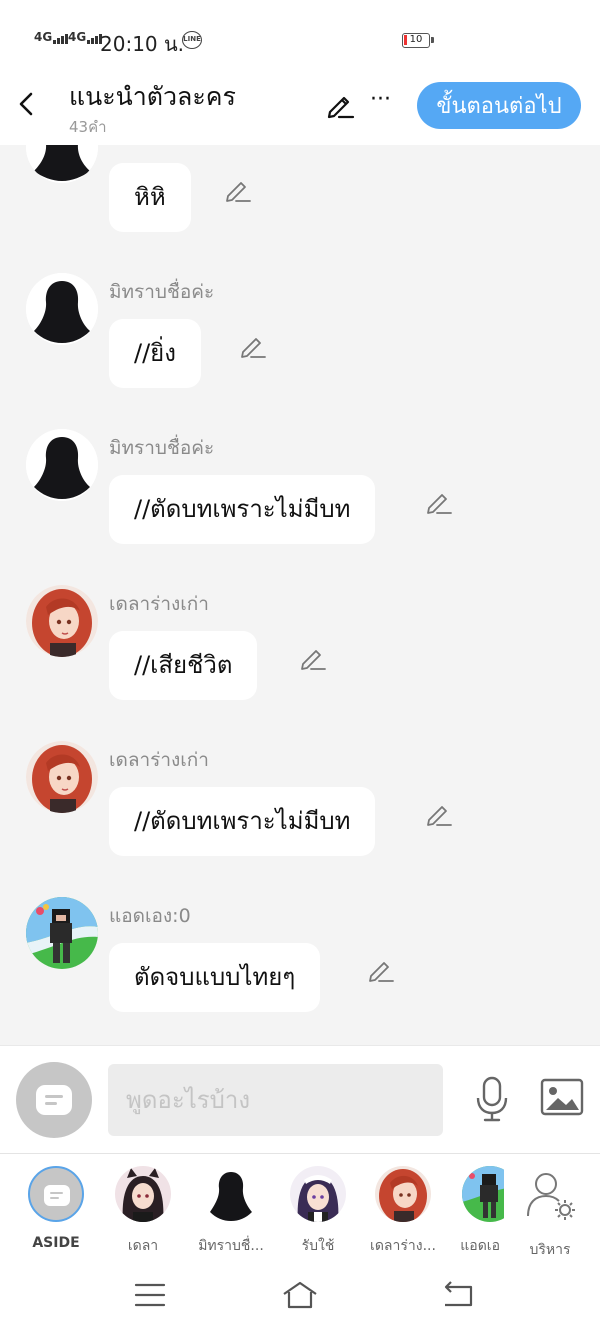  What do you see at coordinates (318, 1194) in the screenshot?
I see `maid-girl-avatar` at bounding box center [318, 1194].